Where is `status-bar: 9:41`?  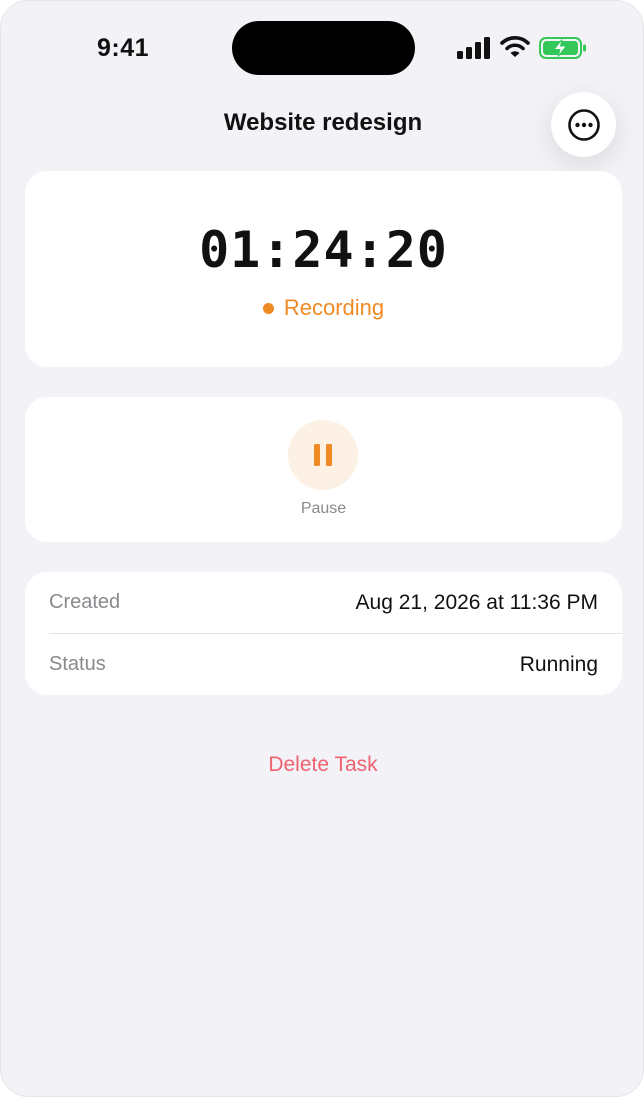
status-bar: 9:41 is located at coordinates (322, 49).